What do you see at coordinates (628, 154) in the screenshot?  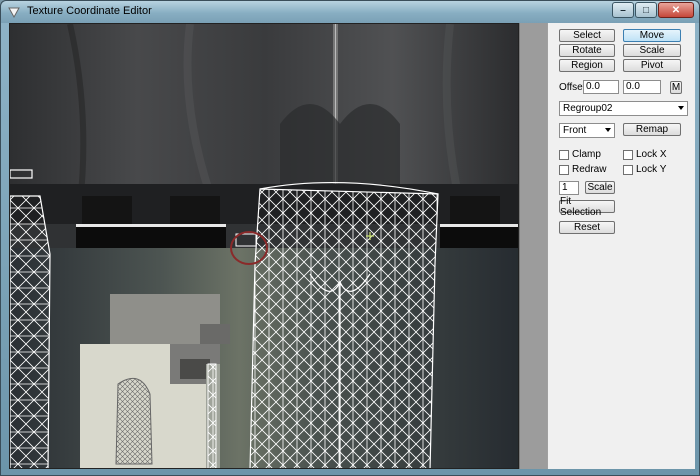 I see `lock-x-checkbox-box` at bounding box center [628, 154].